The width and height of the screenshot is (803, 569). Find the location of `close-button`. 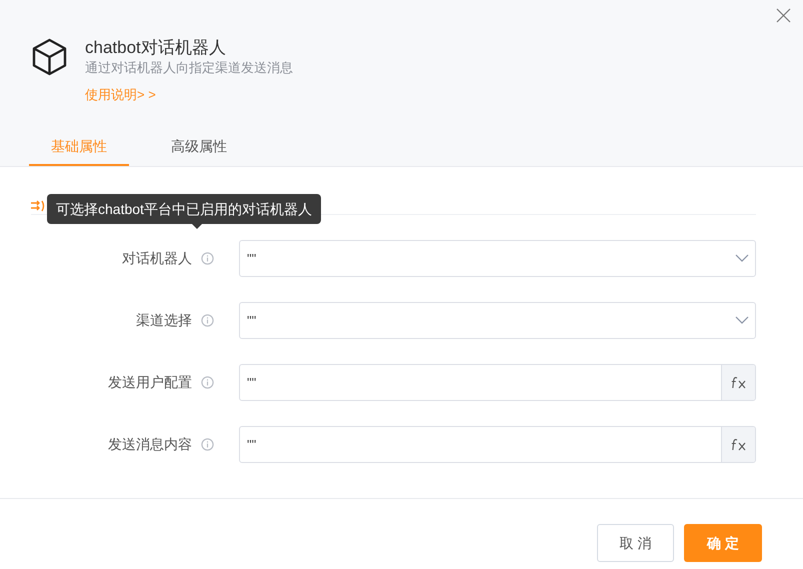

close-button is located at coordinates (783, 15).